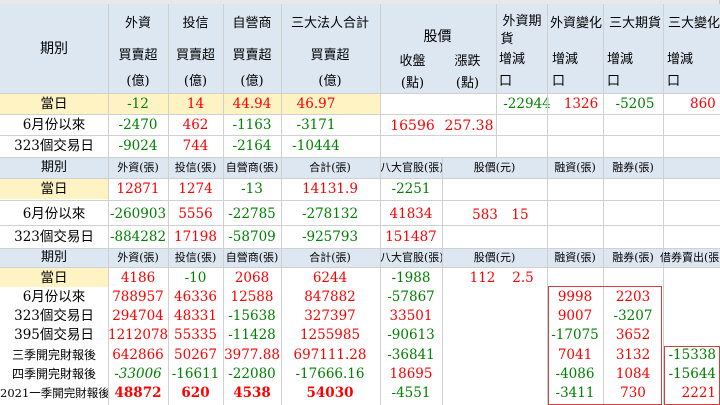 The height and width of the screenshot is (405, 720). I want to click on s3-row-g8: 18695, so click(411, 374).